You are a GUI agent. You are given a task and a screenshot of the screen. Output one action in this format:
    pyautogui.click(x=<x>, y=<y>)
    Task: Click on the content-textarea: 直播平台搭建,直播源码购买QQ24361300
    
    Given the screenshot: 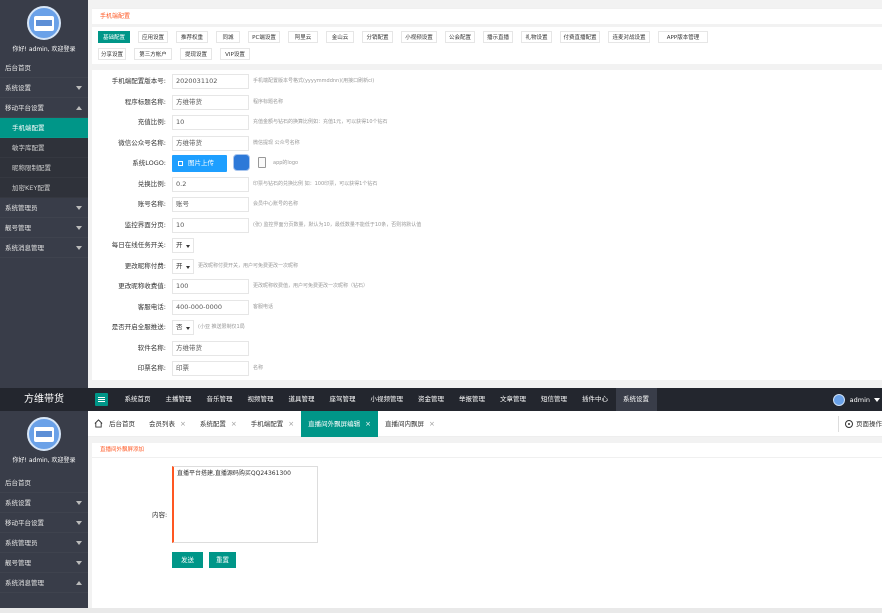 What is the action you would take?
    pyautogui.click(x=245, y=504)
    